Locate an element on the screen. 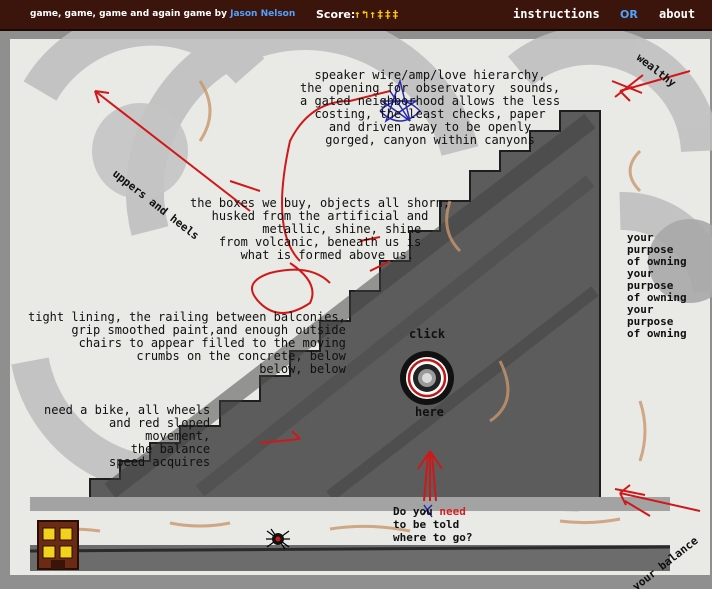 This screenshot has width=712, height=589. here-label: here is located at coordinates (429, 412).